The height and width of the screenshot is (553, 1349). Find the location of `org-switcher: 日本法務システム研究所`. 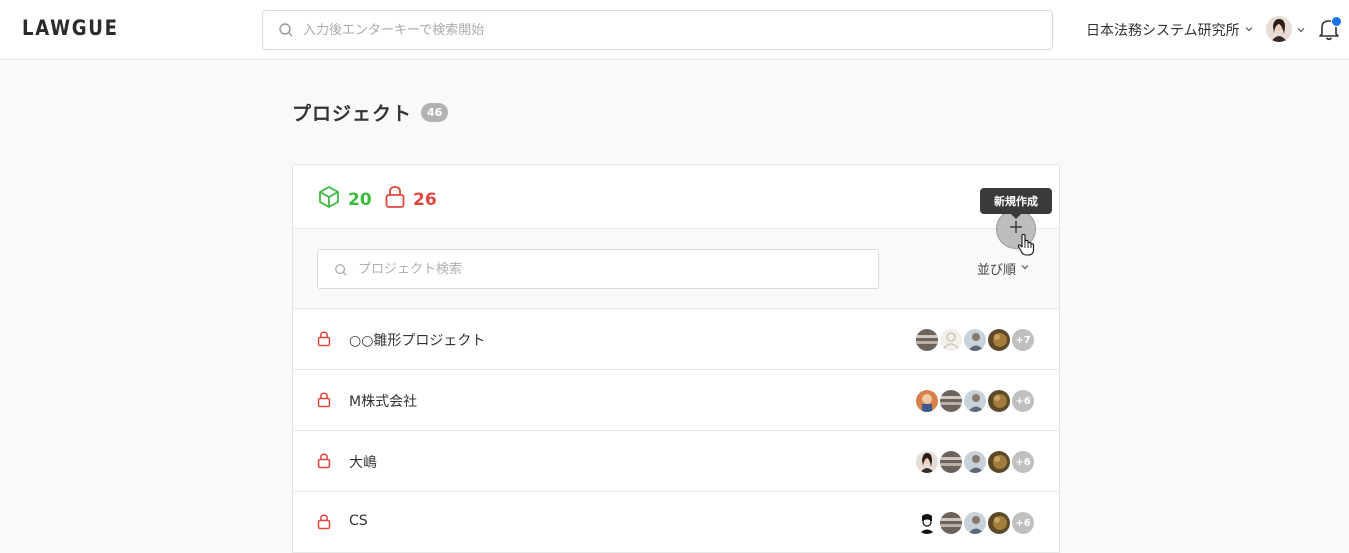

org-switcher: 日本法務システム研究所 is located at coordinates (1170, 30).